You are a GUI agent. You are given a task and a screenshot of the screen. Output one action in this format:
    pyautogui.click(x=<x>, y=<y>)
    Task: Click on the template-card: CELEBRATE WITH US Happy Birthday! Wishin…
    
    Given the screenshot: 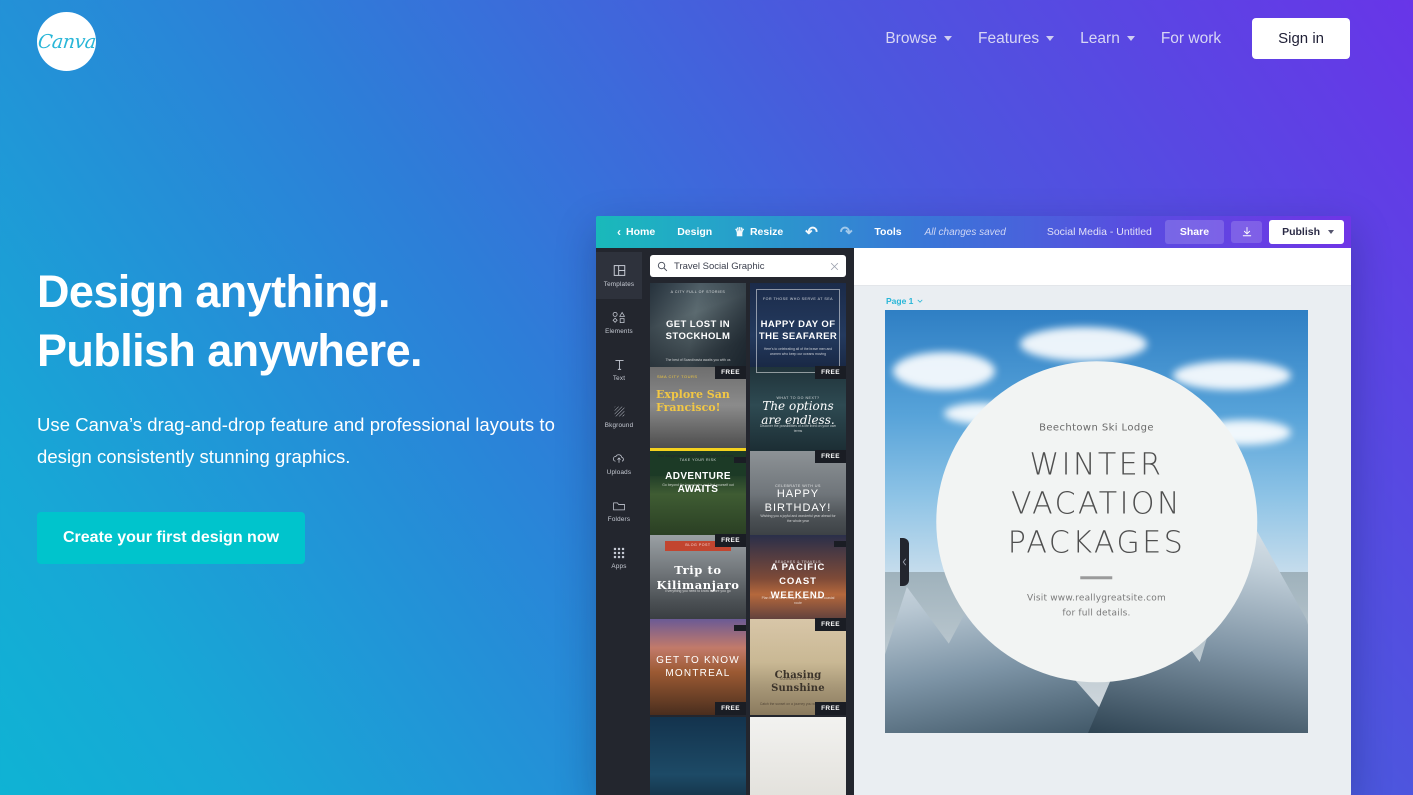 What is the action you would take?
    pyautogui.click(x=798, y=499)
    